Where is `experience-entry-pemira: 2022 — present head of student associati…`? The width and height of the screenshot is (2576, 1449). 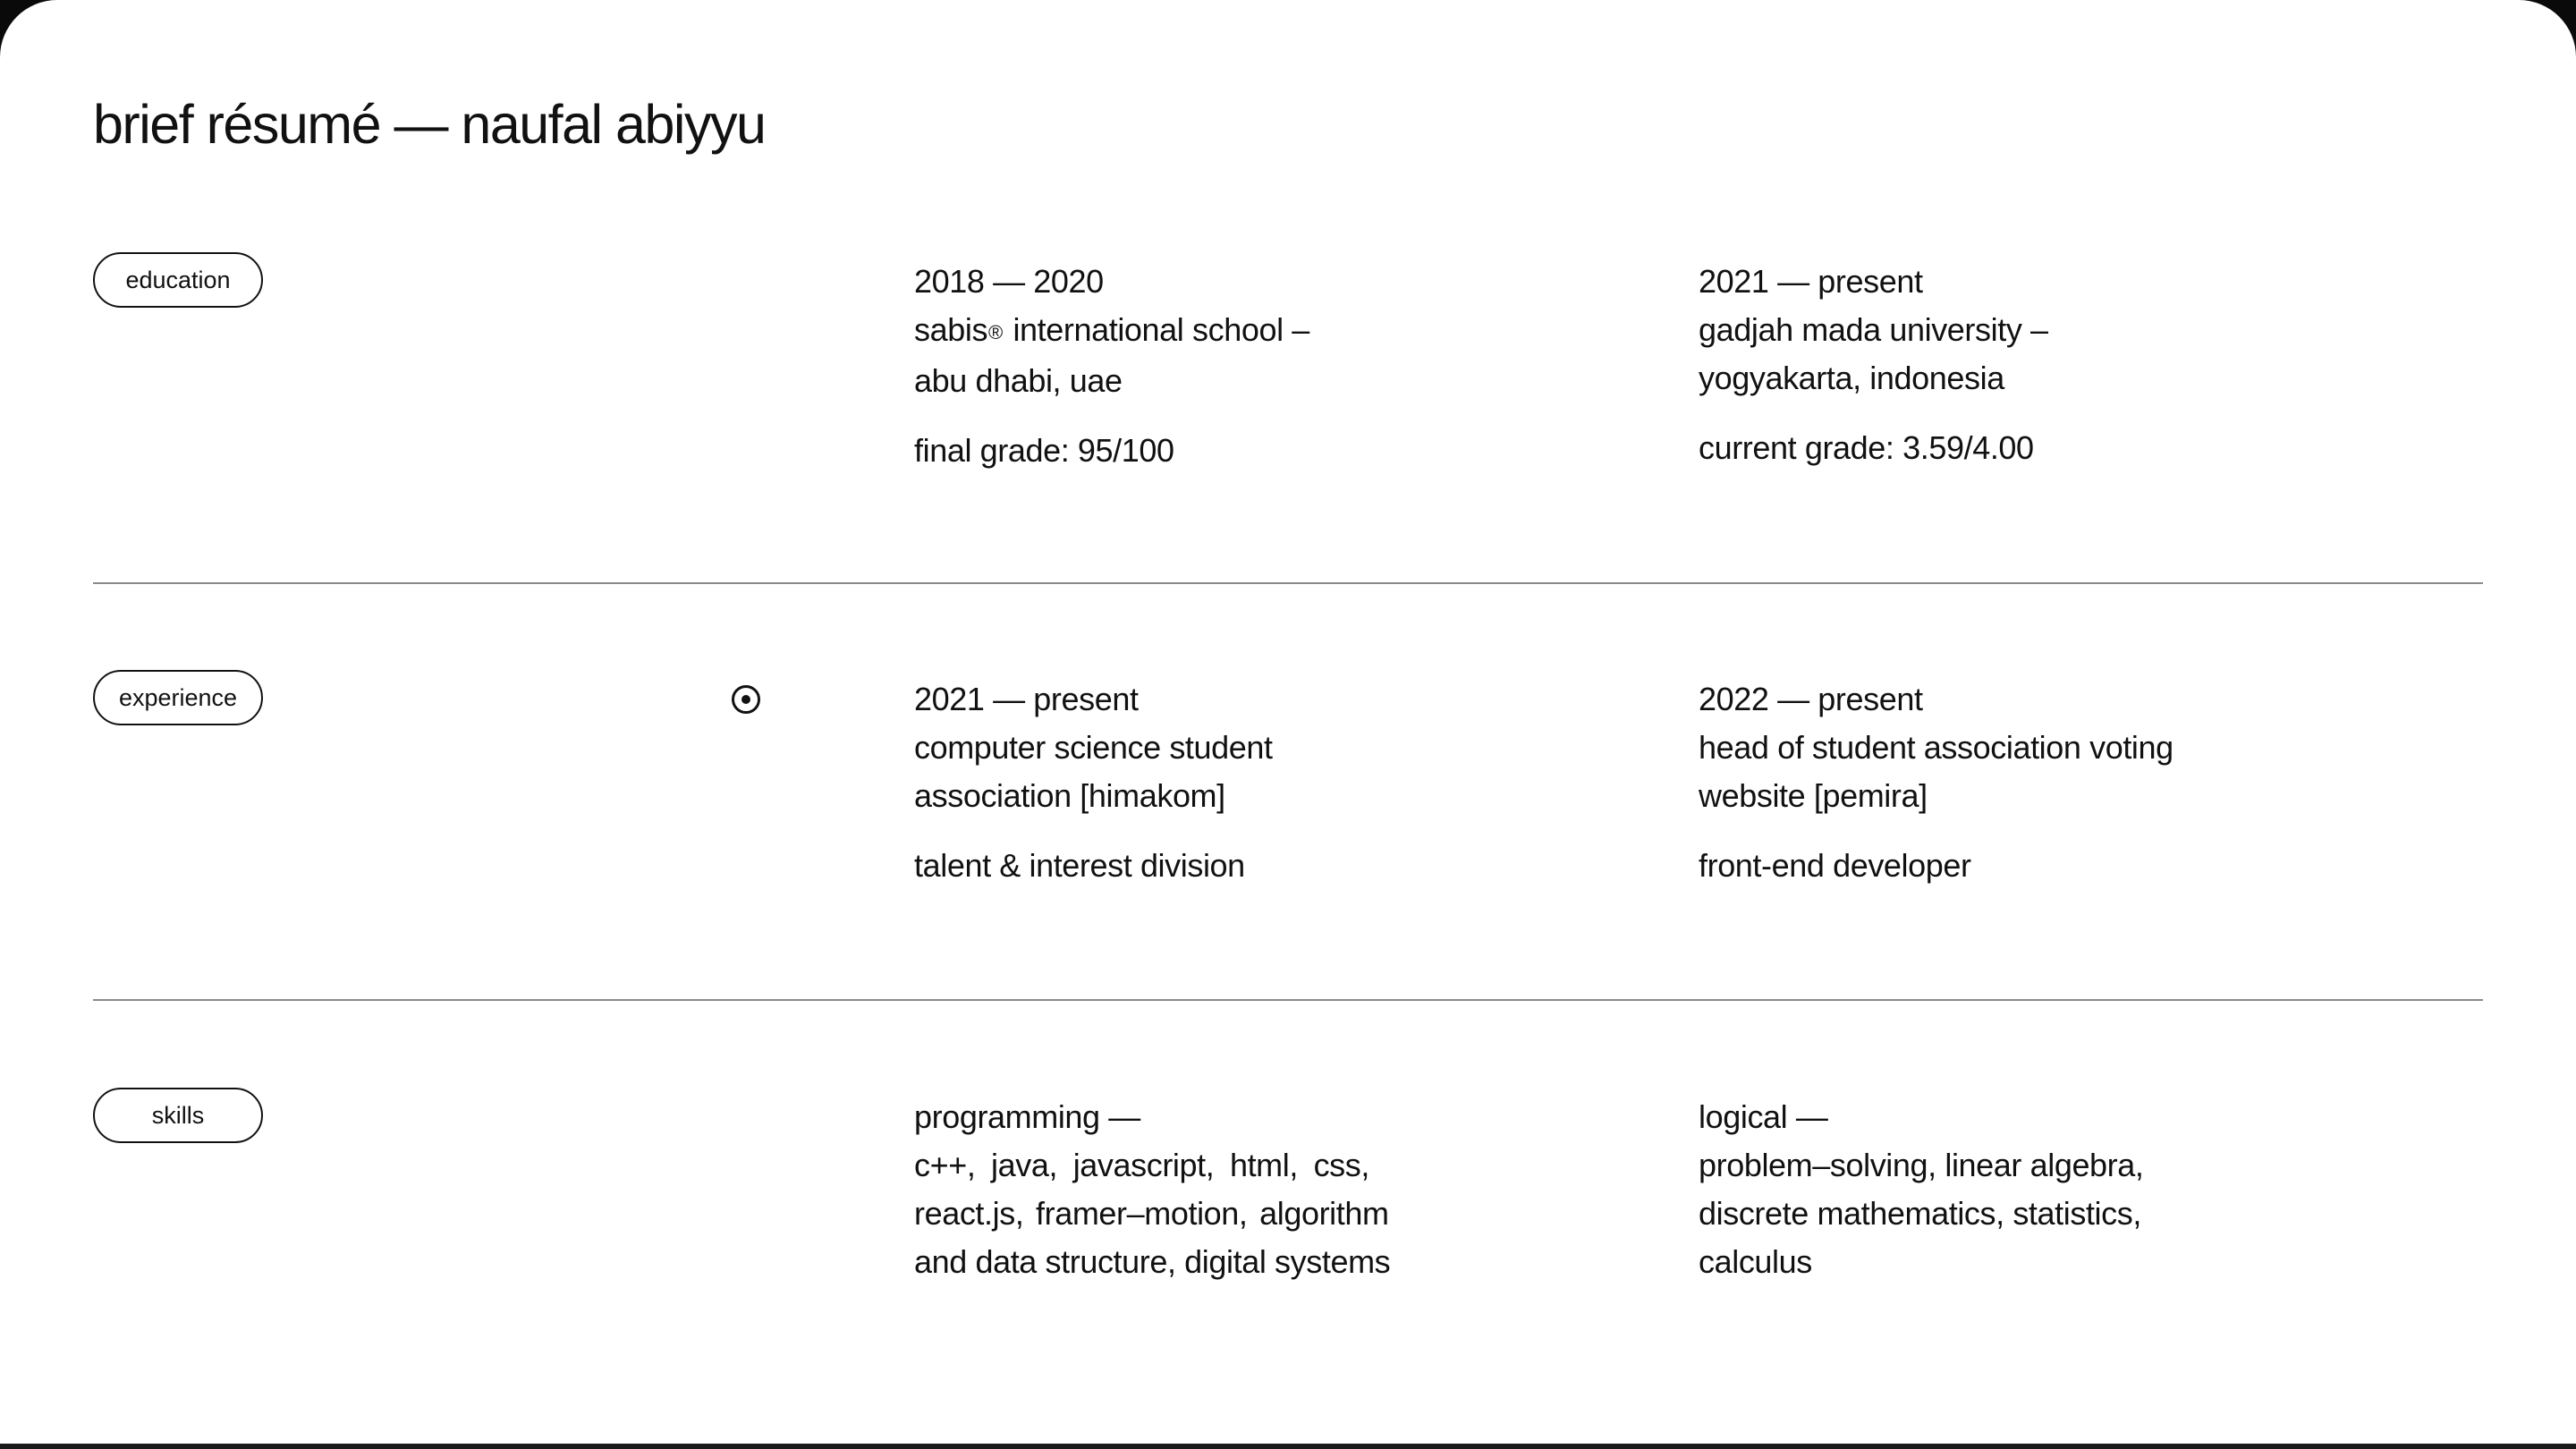
experience-entry-pemira: 2022 — present head of student associati… is located at coordinates (1949, 782).